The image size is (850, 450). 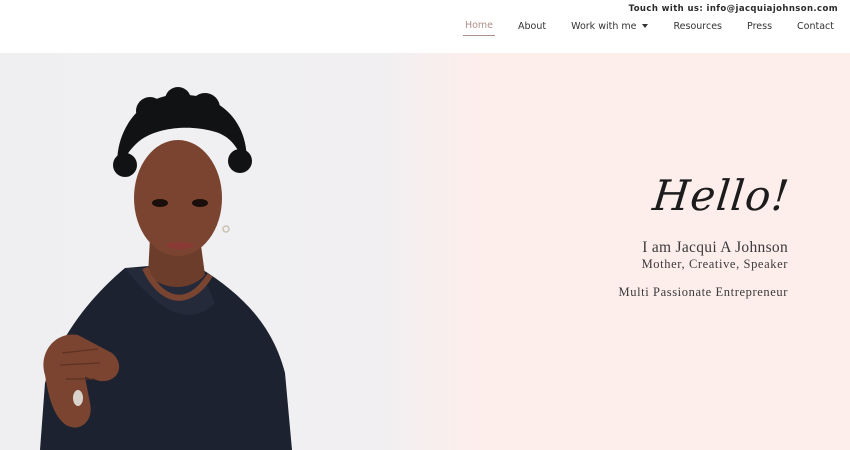 I want to click on nav-contact-label: Contact, so click(x=815, y=26).